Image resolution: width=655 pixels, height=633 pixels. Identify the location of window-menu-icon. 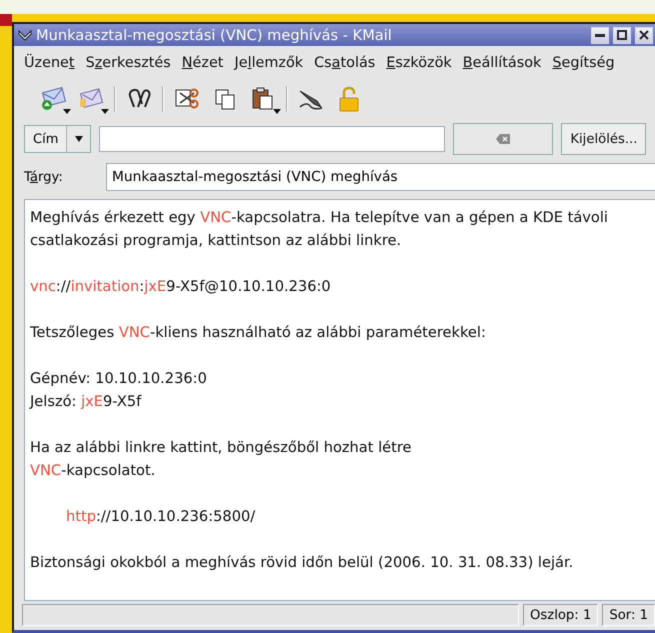
(25, 35).